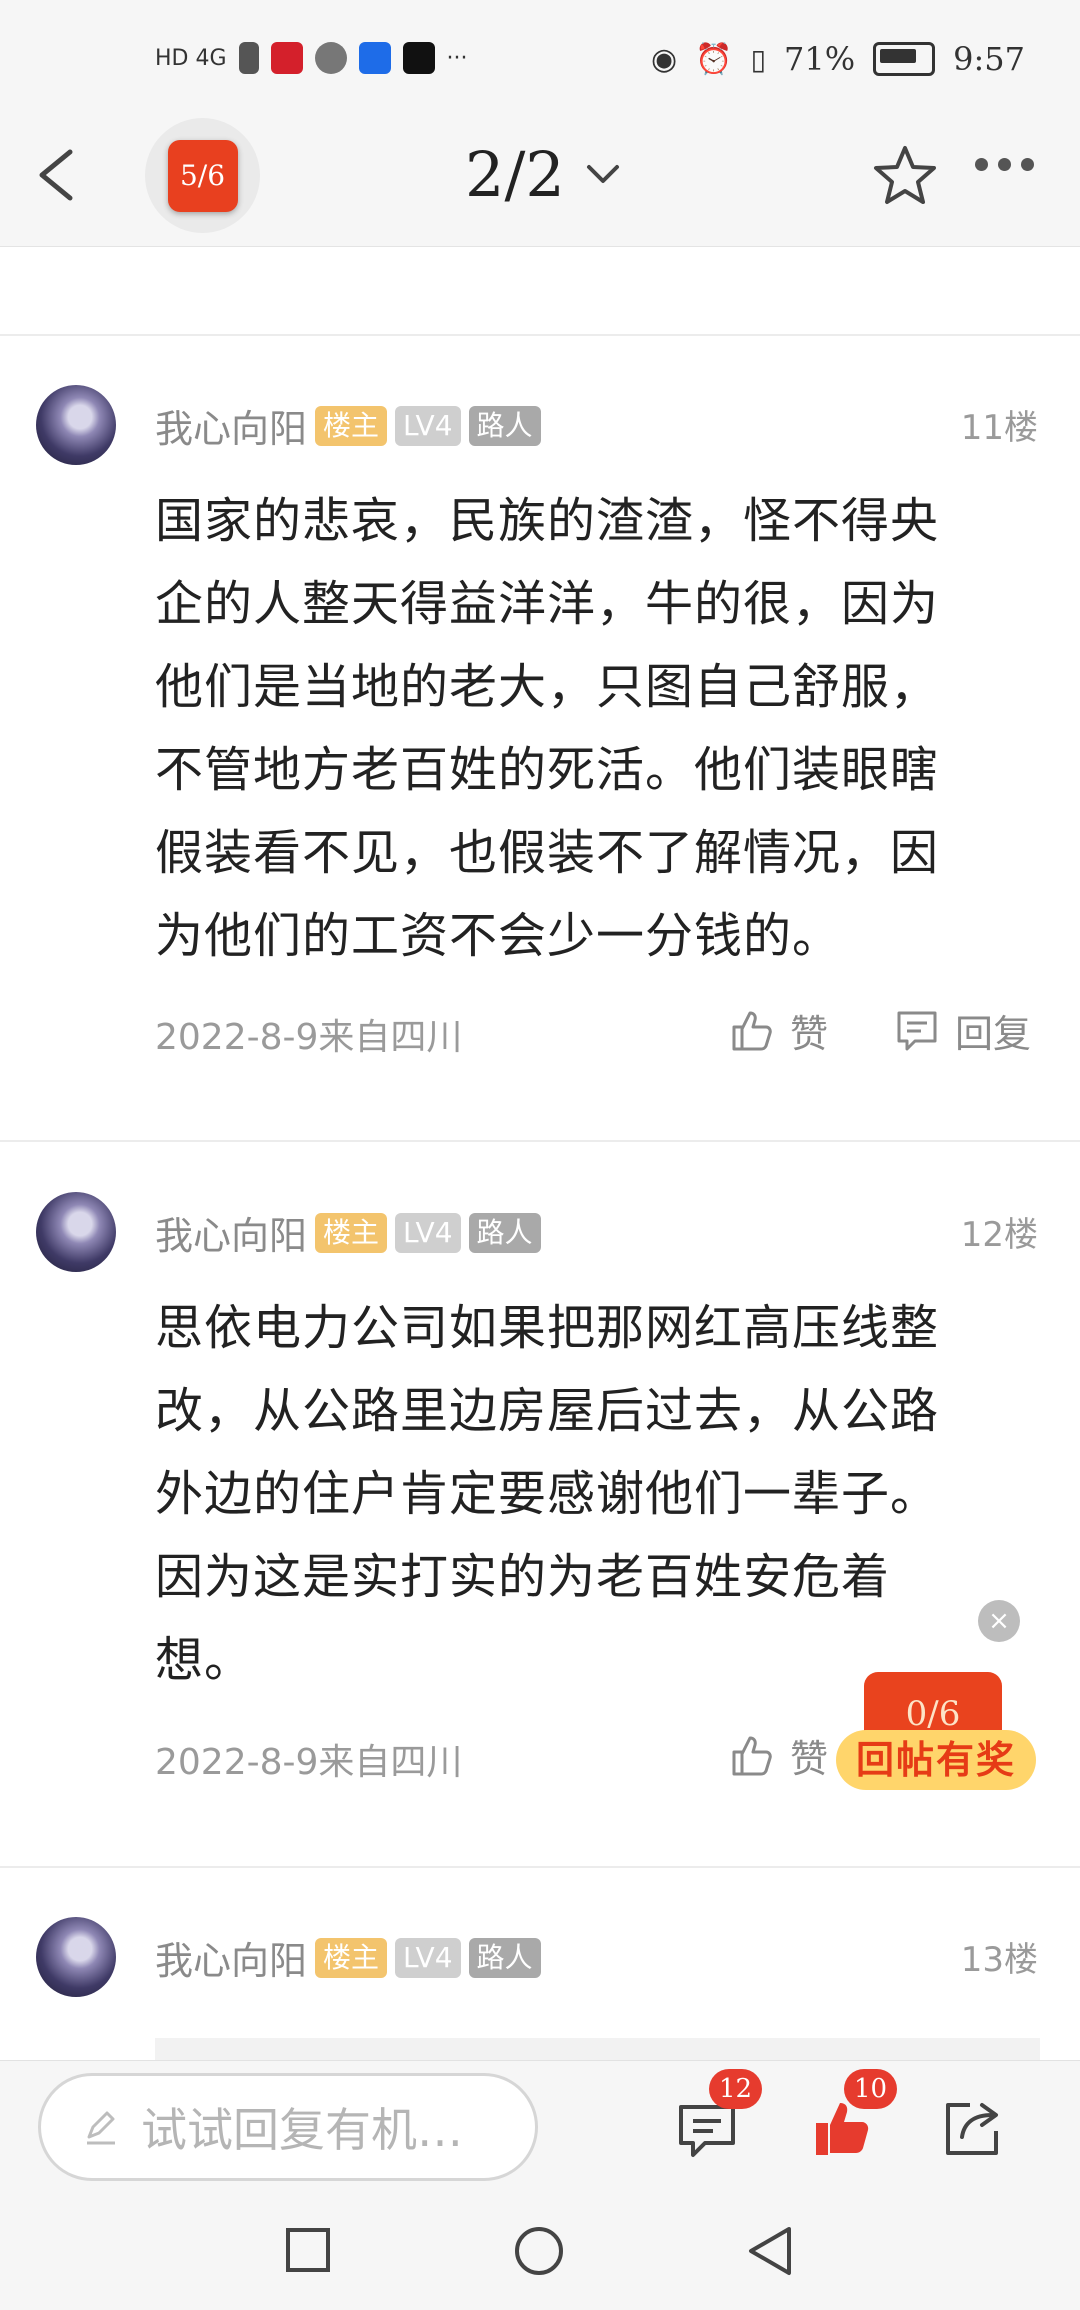  Describe the element at coordinates (854, 2115) in the screenshot. I see `like-post-button: 10` at that location.